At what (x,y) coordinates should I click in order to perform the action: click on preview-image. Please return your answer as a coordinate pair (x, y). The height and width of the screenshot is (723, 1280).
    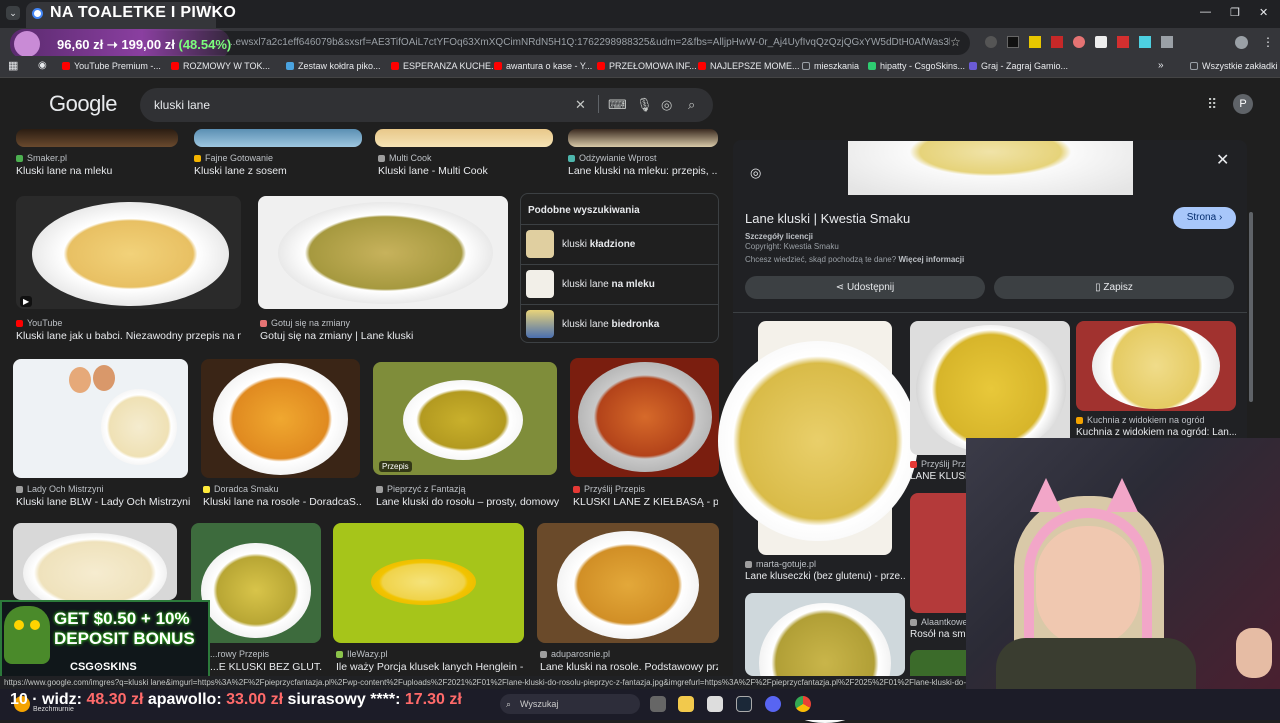
    Looking at the image, I should click on (990, 168).